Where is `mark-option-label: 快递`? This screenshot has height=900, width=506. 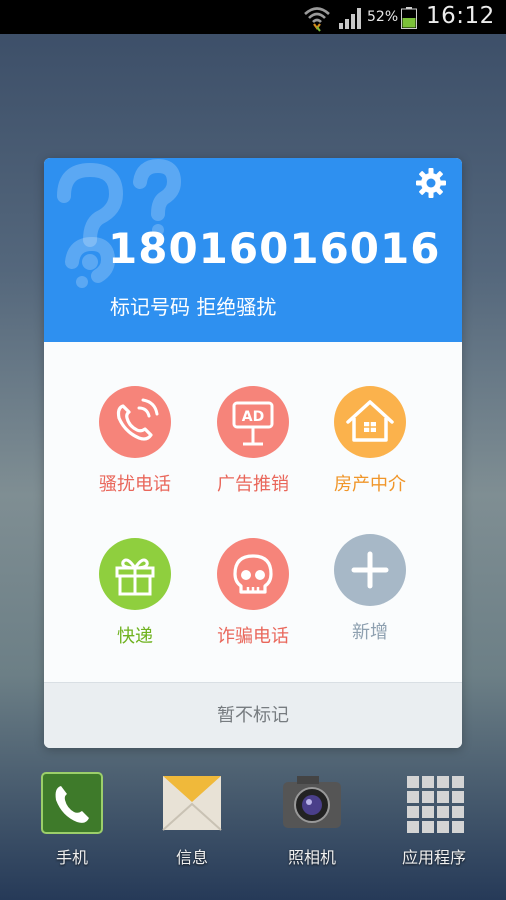 mark-option-label: 快递 is located at coordinates (135, 636).